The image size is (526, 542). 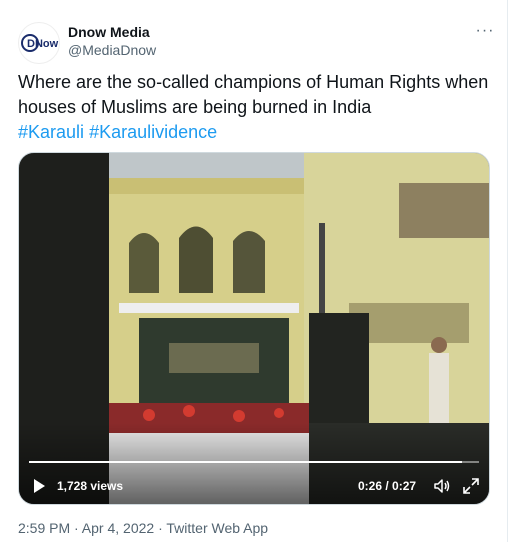 I want to click on video-time: 0:26 / 0:27, so click(x=387, y=486).